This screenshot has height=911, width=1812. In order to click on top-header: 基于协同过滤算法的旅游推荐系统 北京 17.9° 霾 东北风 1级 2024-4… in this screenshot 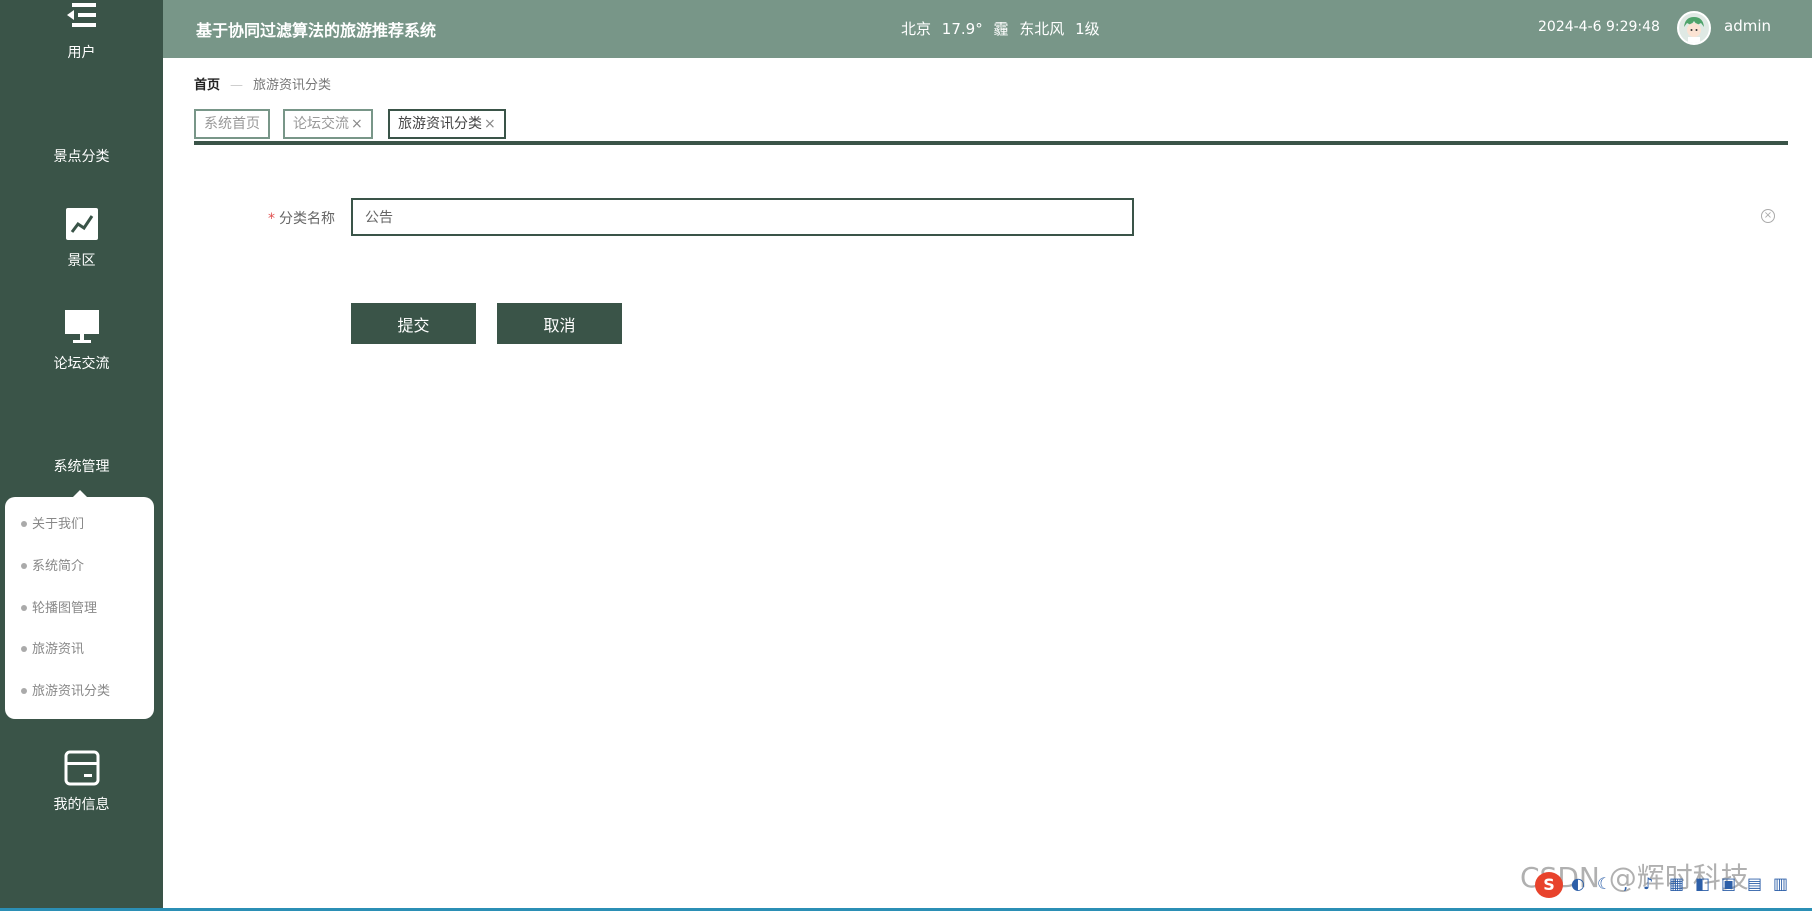, I will do `click(987, 29)`.